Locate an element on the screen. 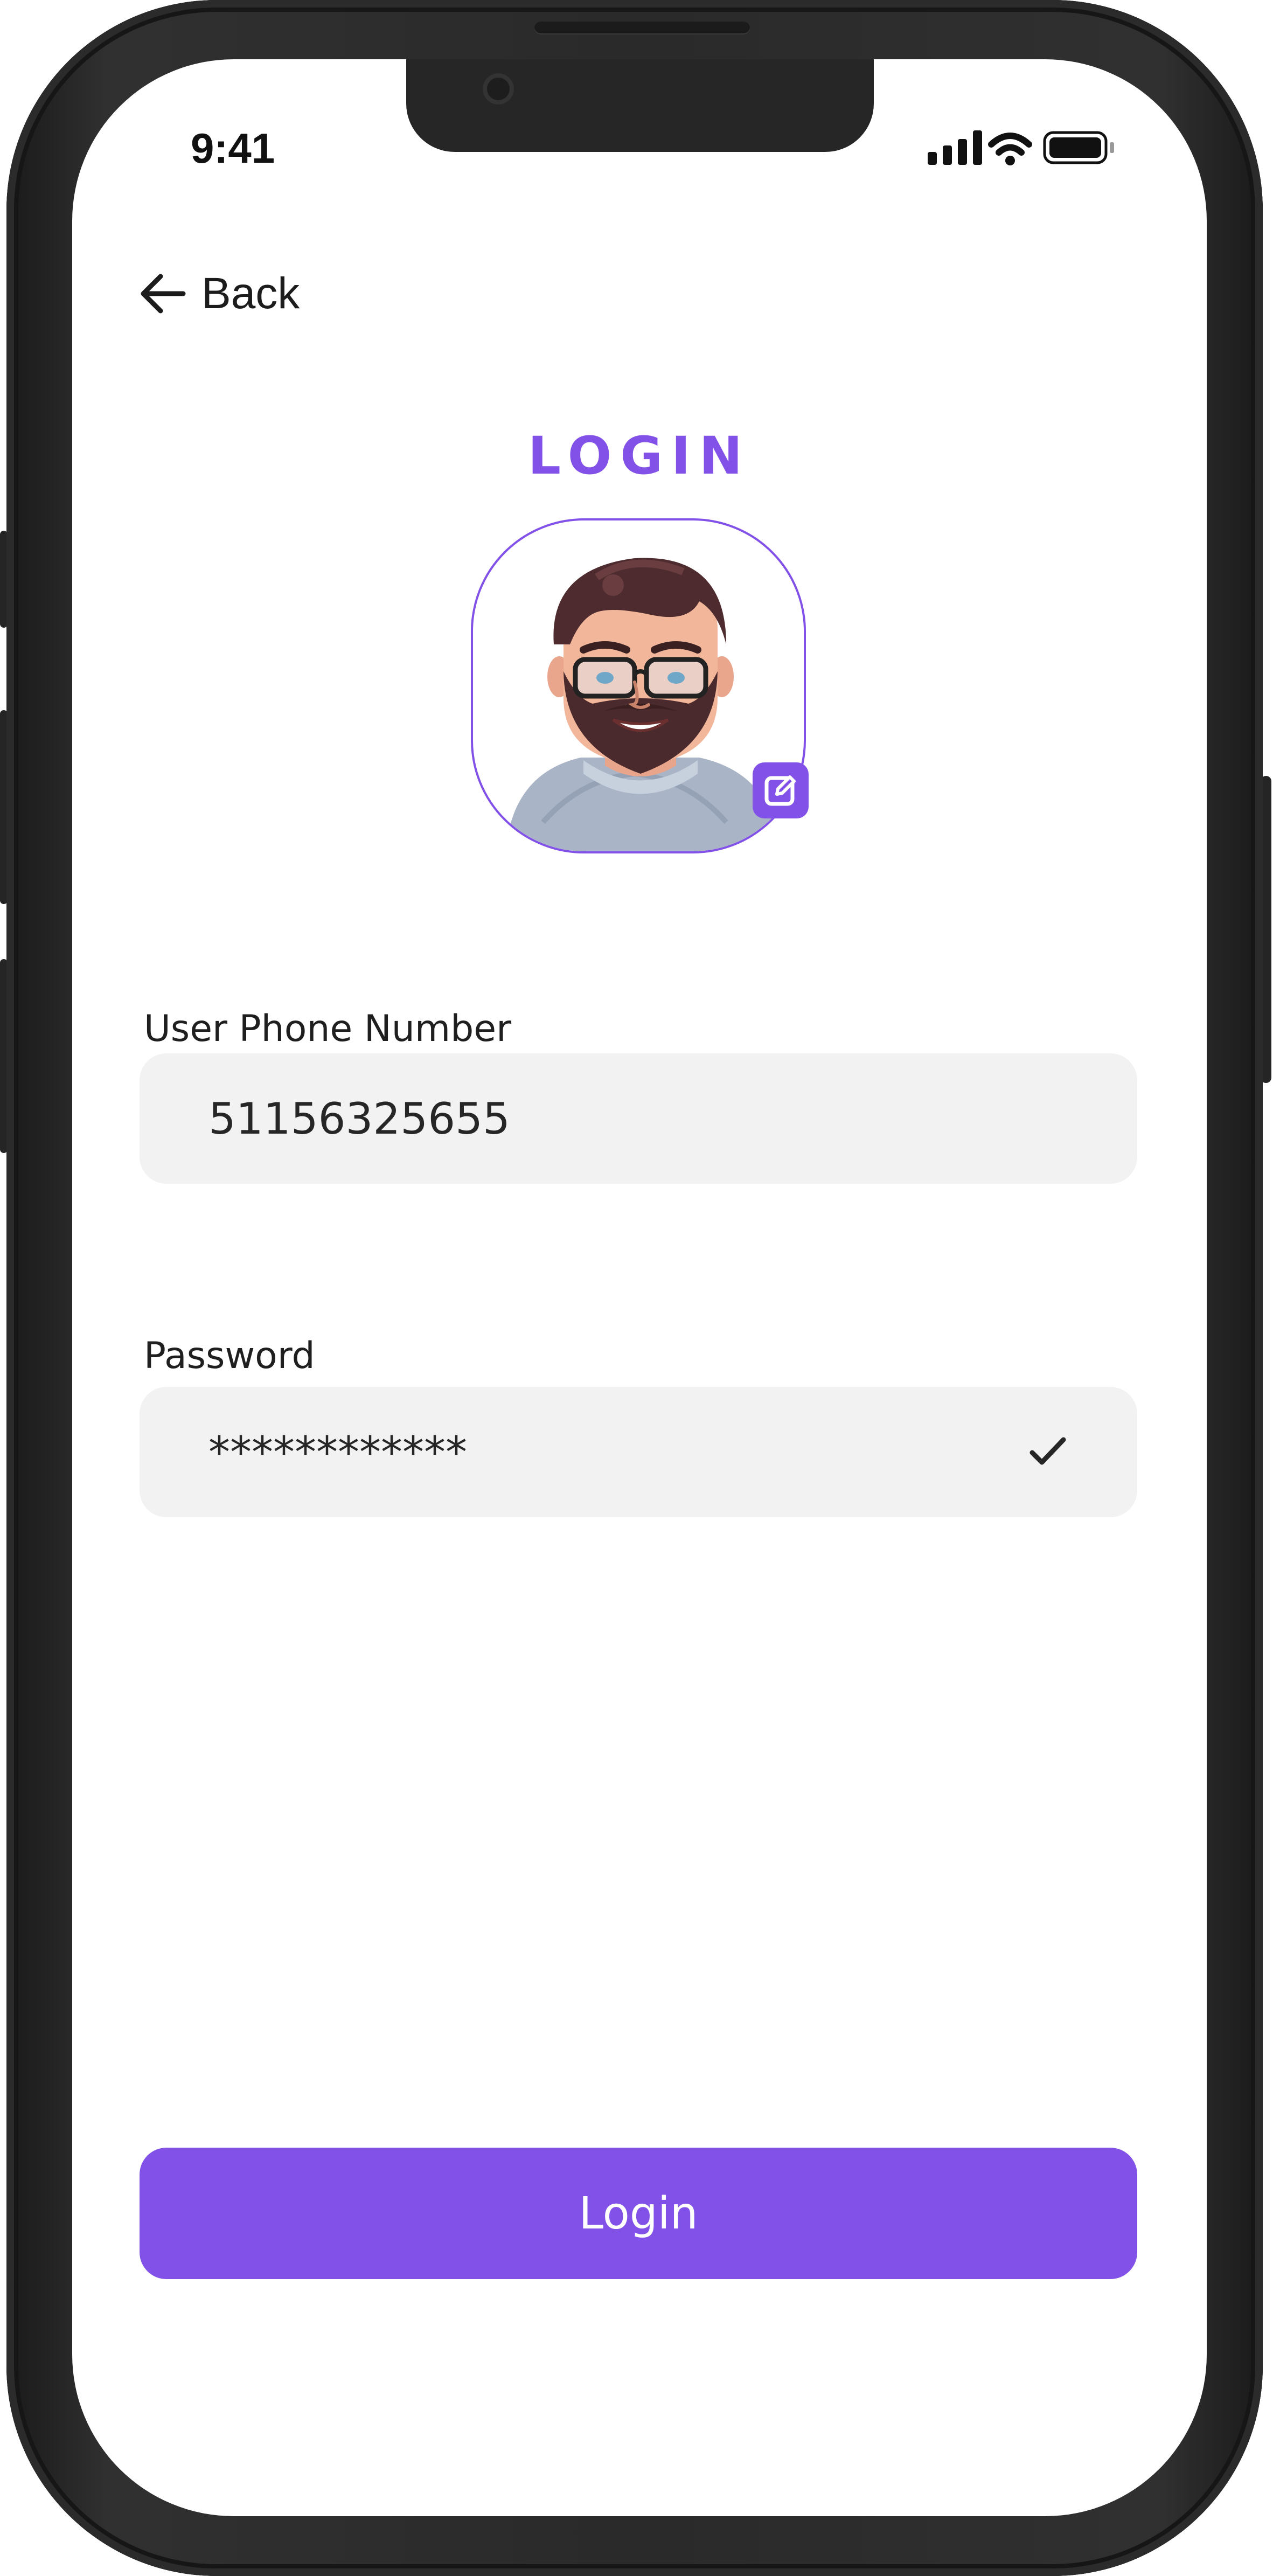  front-camera is located at coordinates (498, 89).